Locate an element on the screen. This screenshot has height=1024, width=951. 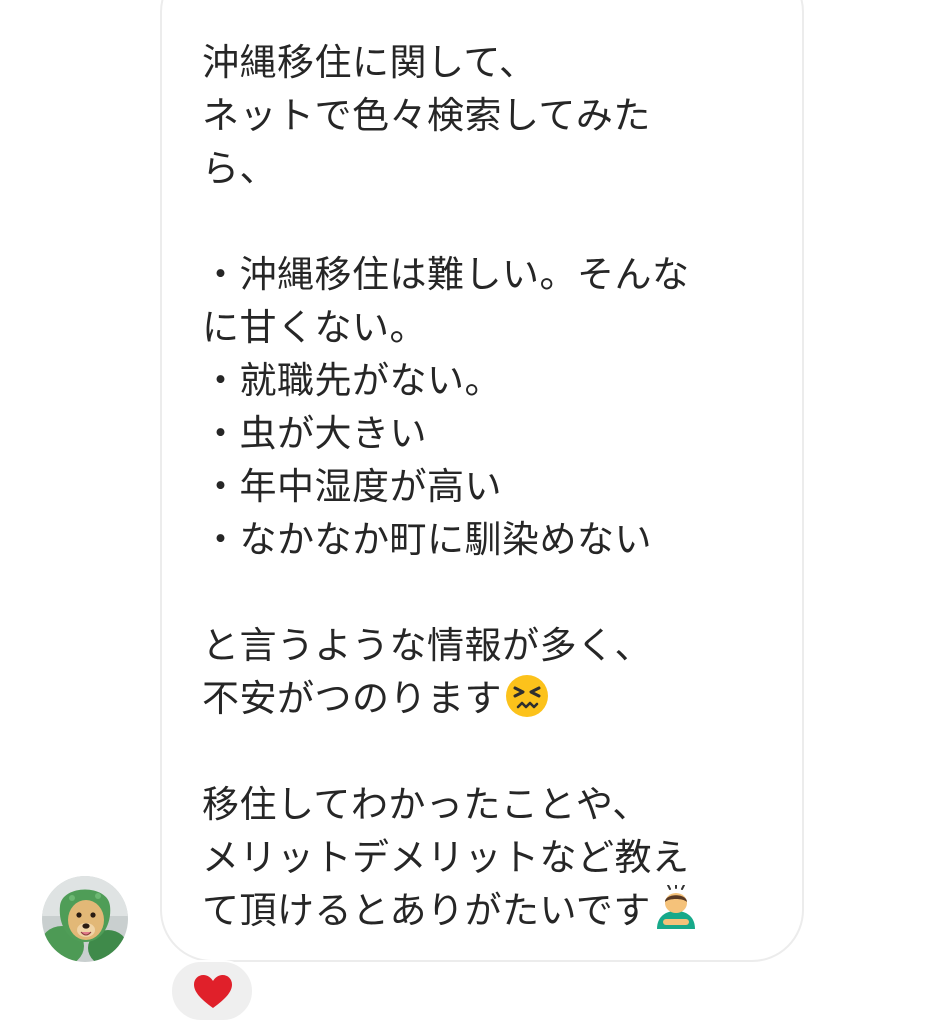
message-line: ・なかなか町に馴染めない is located at coordinates (427, 539).